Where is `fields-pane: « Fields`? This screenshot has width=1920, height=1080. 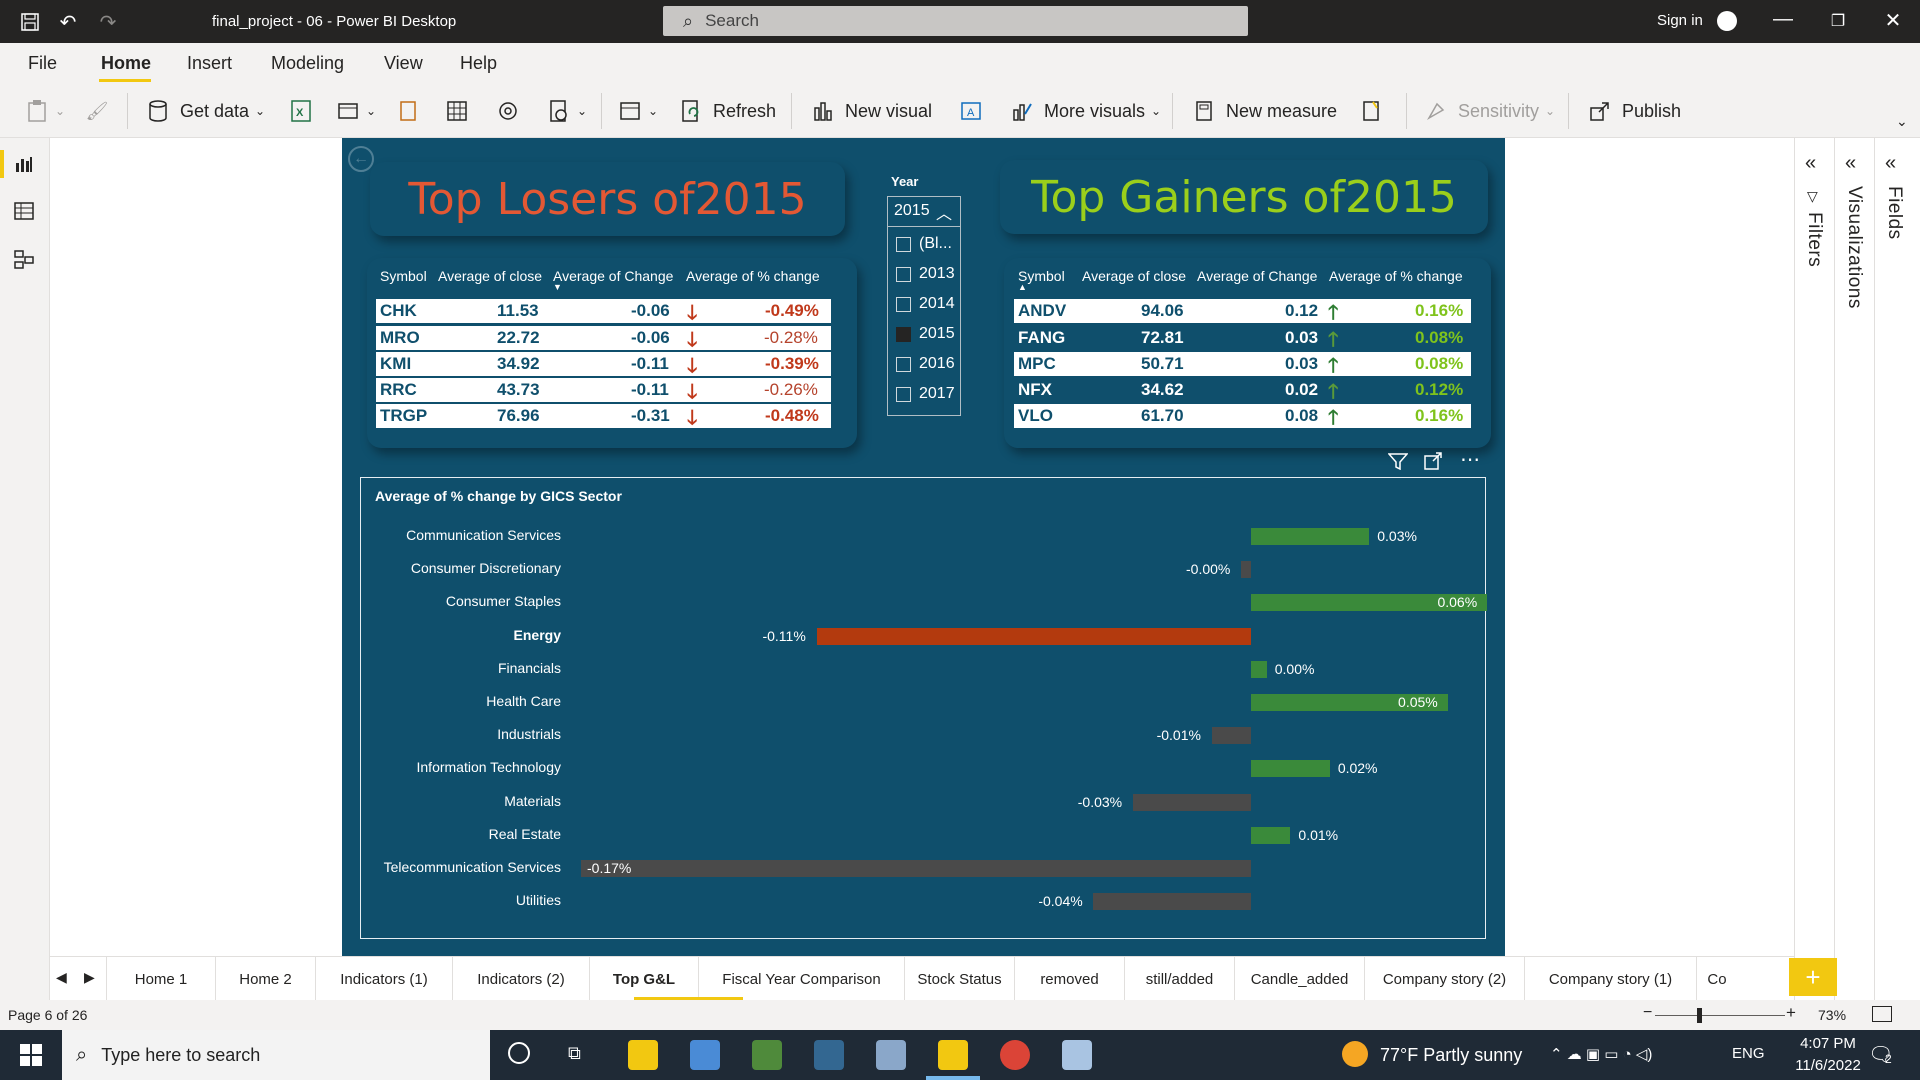 fields-pane: « Fields is located at coordinates (1895, 569).